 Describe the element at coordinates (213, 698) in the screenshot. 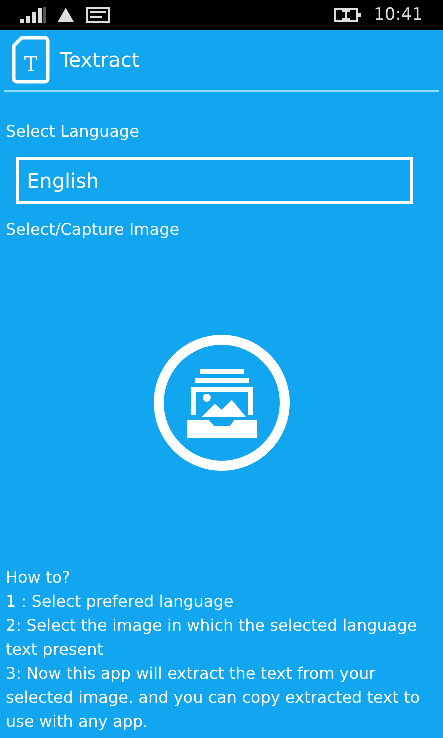

I see `instruction-text: 3: Now this app will extract the text from your selected image. and you can copy extracted text to use with any app.` at that location.